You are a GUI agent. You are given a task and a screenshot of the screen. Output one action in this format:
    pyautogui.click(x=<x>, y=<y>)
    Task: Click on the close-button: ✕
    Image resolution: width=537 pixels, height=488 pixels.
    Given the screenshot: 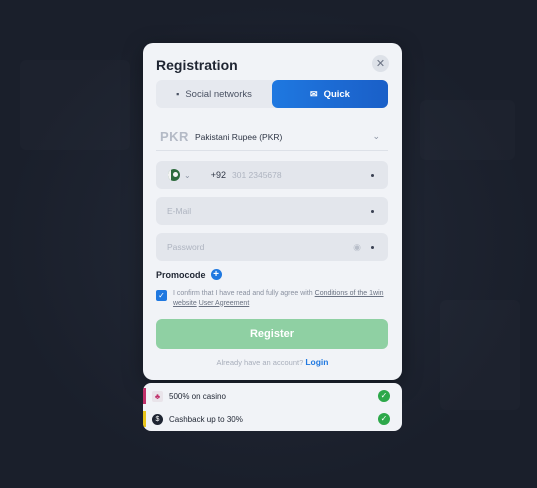 What is the action you would take?
    pyautogui.click(x=380, y=63)
    